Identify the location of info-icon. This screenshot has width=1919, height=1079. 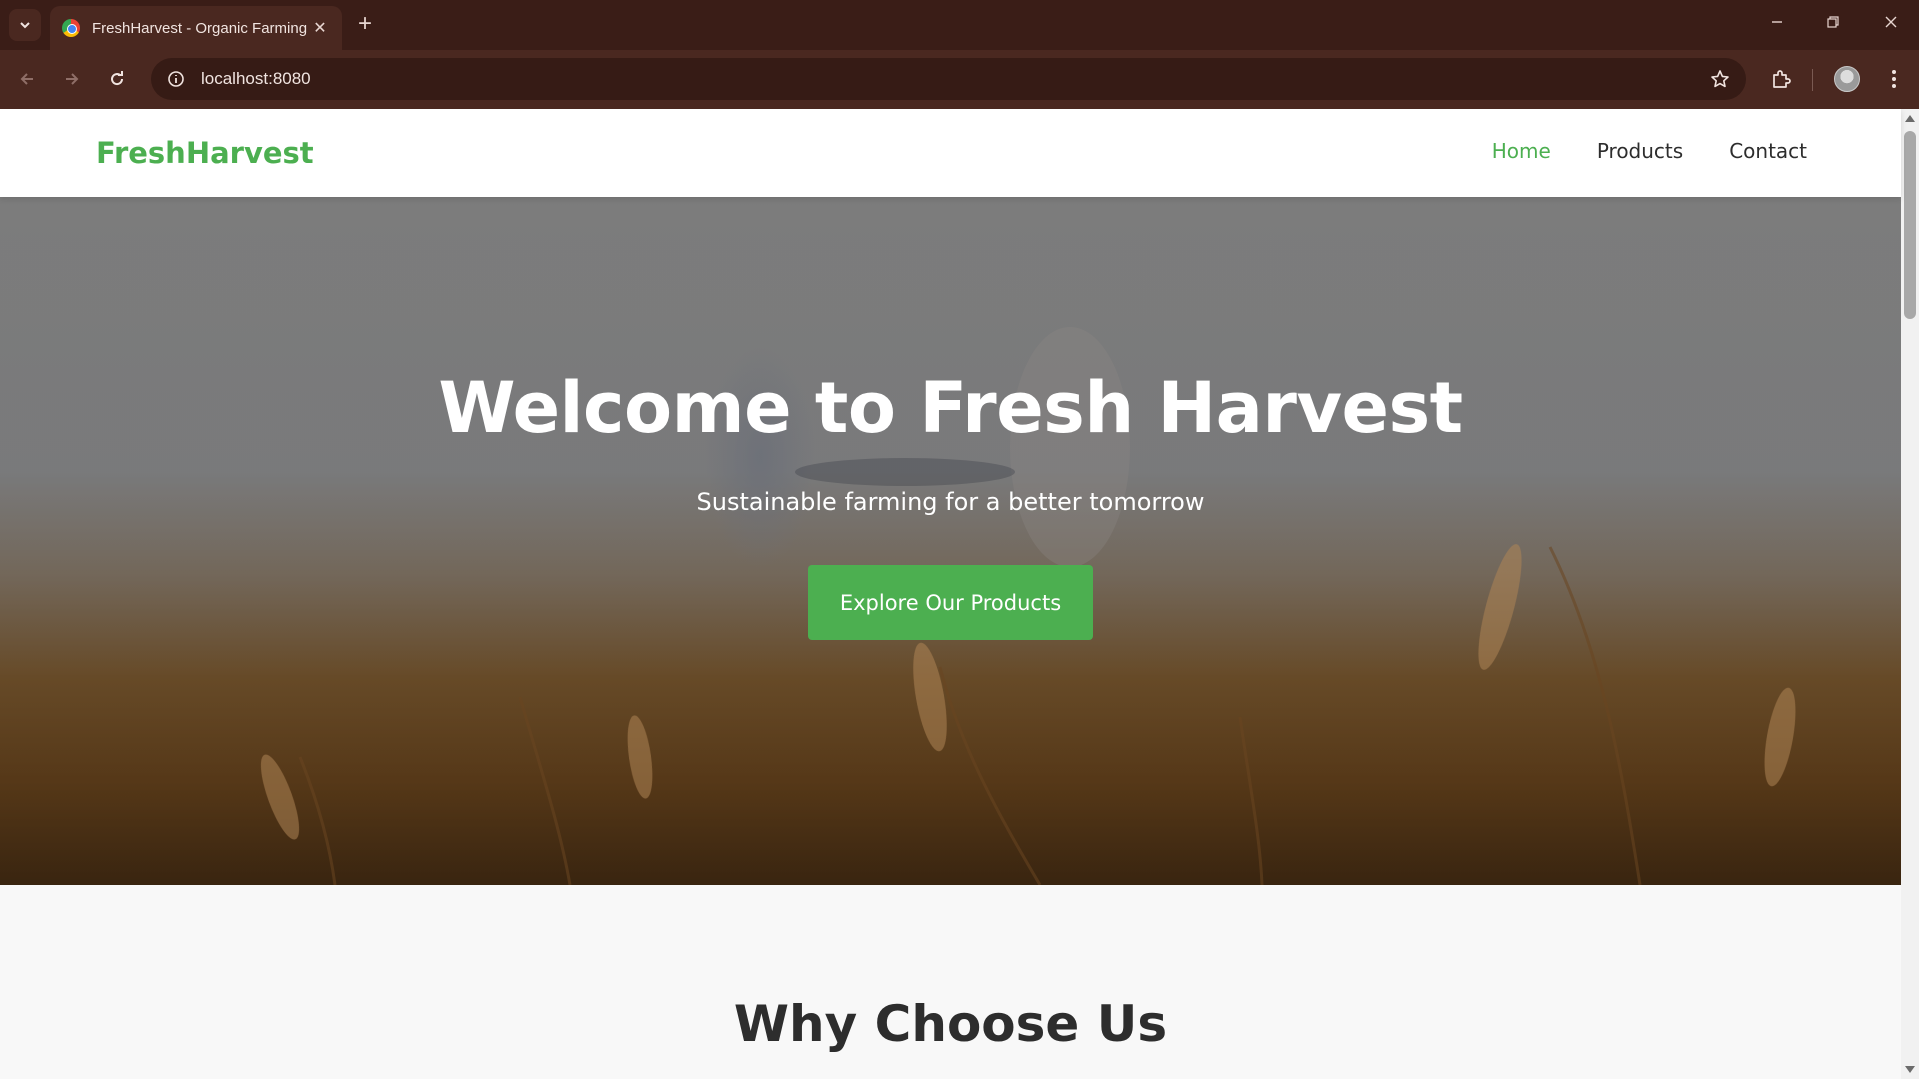
(176, 79).